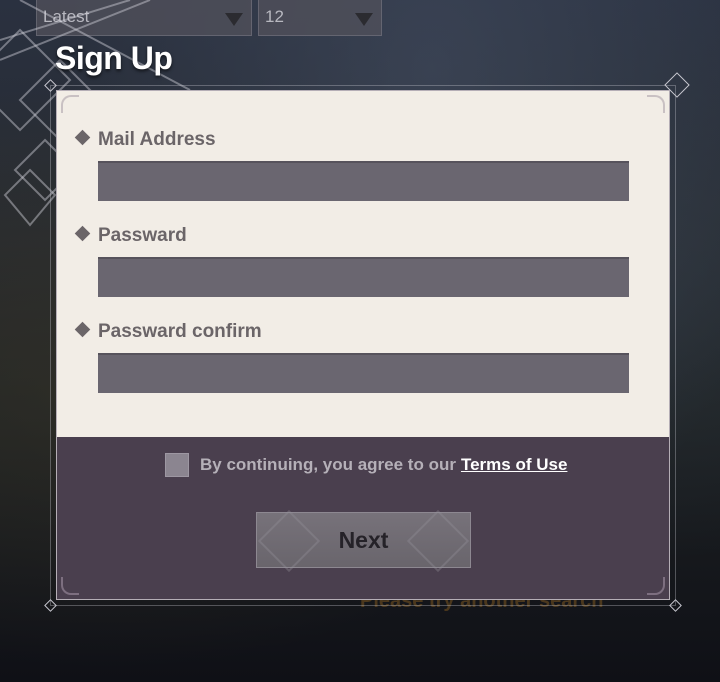 This screenshot has width=720, height=682. What do you see at coordinates (320, 18) in the screenshot?
I see `count-dropdown: 12` at bounding box center [320, 18].